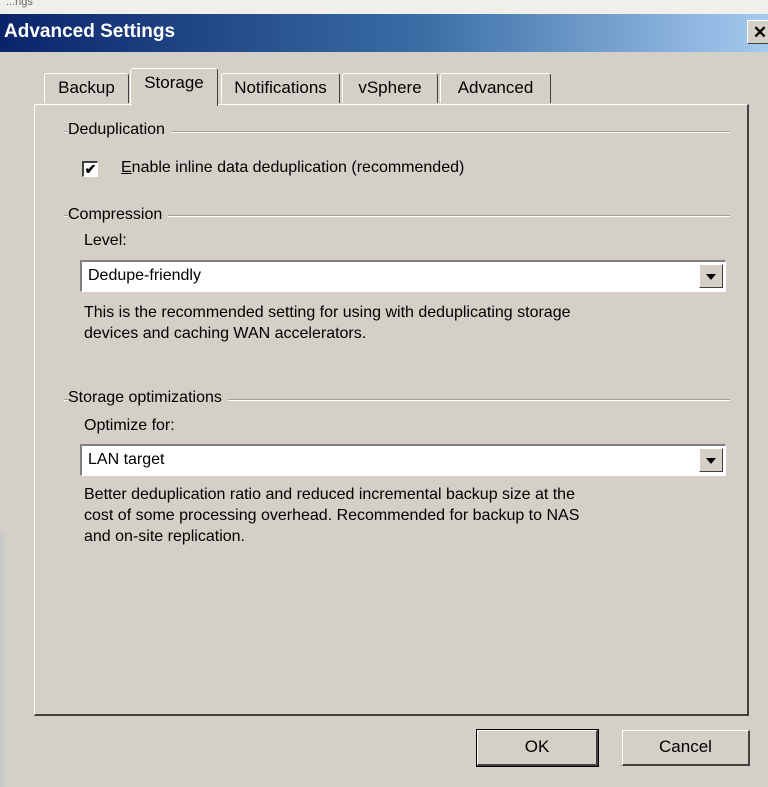 The image size is (768, 787). I want to click on description-line: devices and caching WAN accelerators., so click(225, 333).